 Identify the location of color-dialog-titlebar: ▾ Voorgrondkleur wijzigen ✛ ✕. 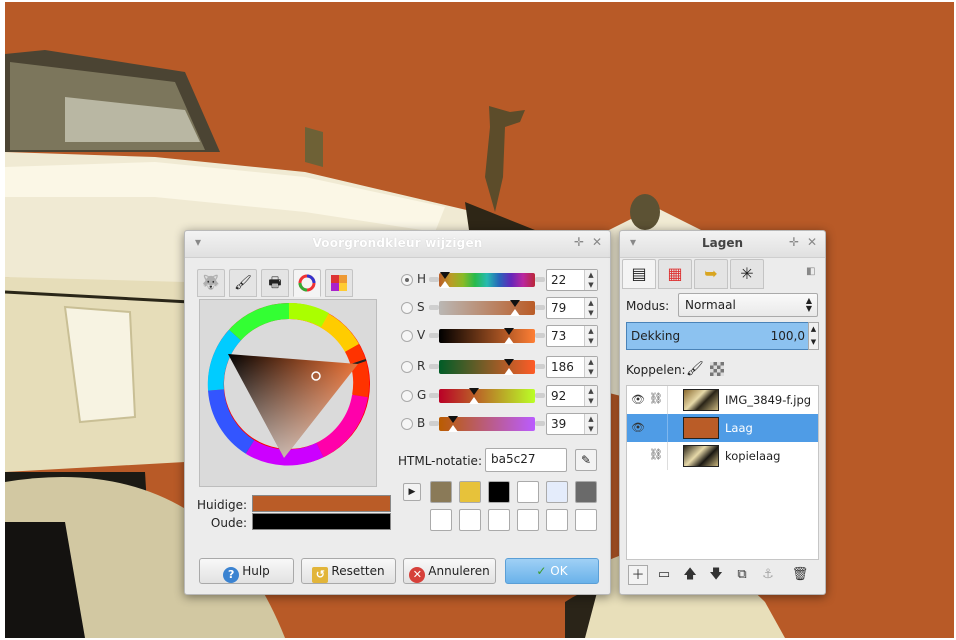
(397, 244).